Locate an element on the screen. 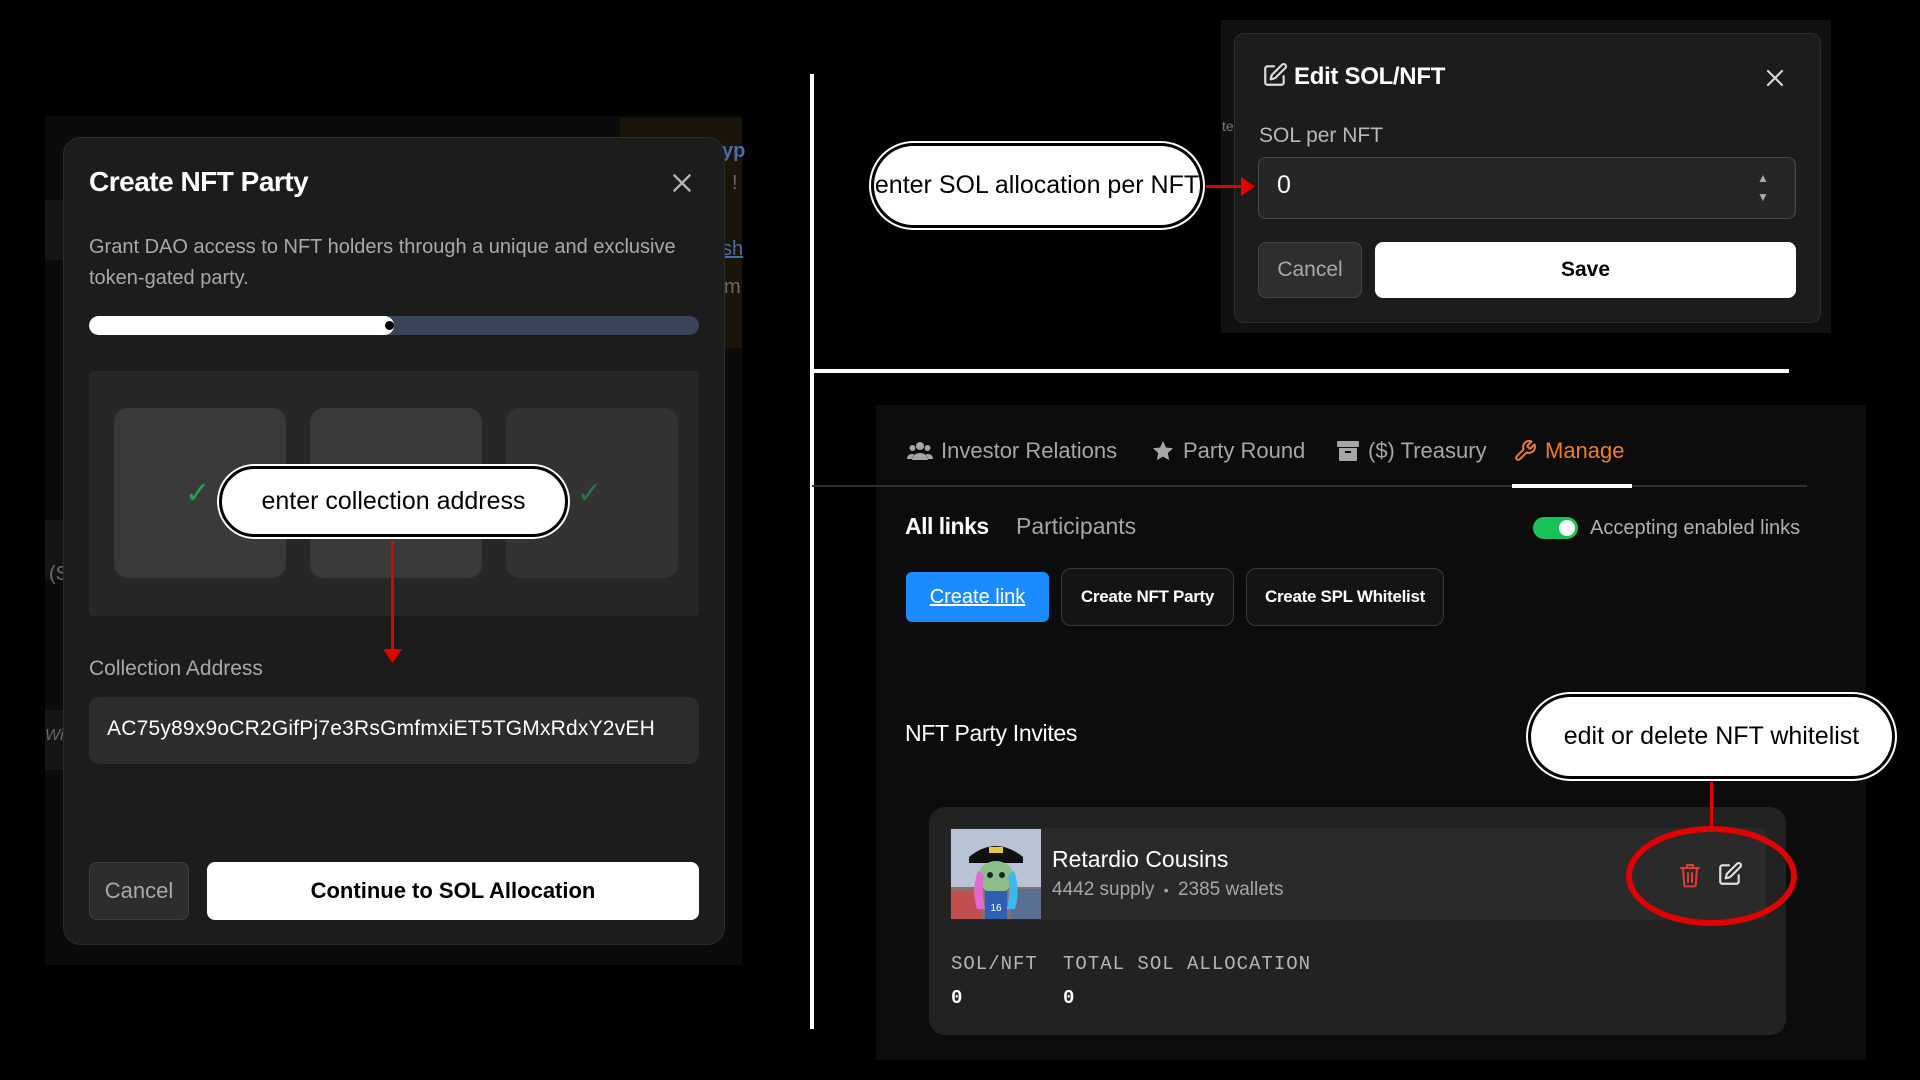 Image resolution: width=1920 pixels, height=1080 pixels. sol-per-nft-value: 0 is located at coordinates (1284, 185).